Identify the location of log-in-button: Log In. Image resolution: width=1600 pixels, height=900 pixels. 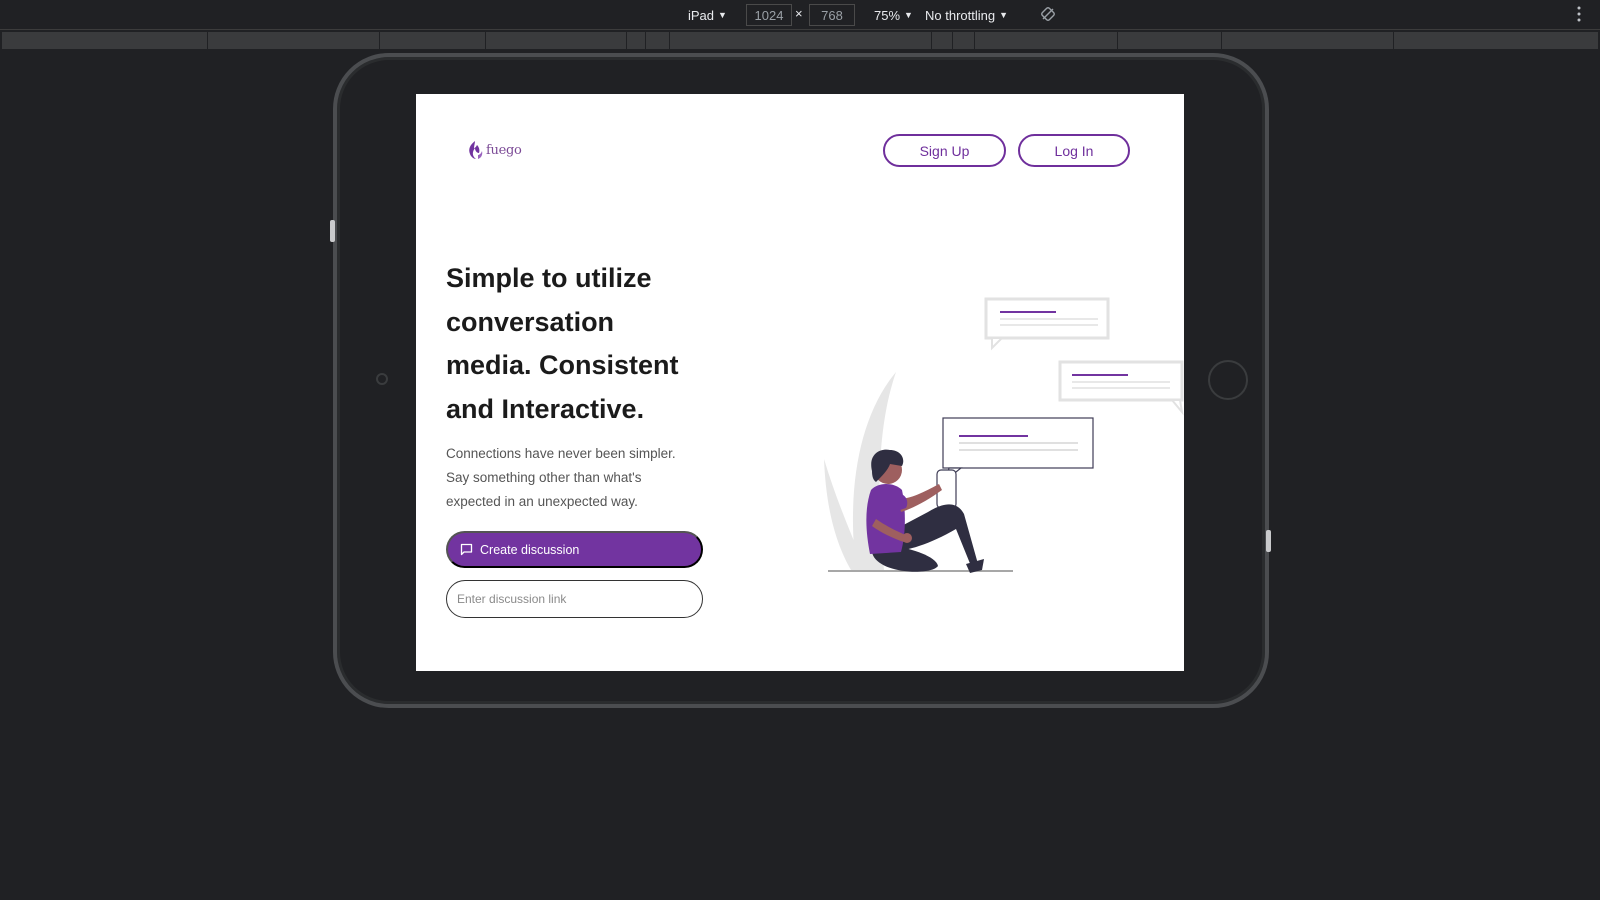
(1074, 150).